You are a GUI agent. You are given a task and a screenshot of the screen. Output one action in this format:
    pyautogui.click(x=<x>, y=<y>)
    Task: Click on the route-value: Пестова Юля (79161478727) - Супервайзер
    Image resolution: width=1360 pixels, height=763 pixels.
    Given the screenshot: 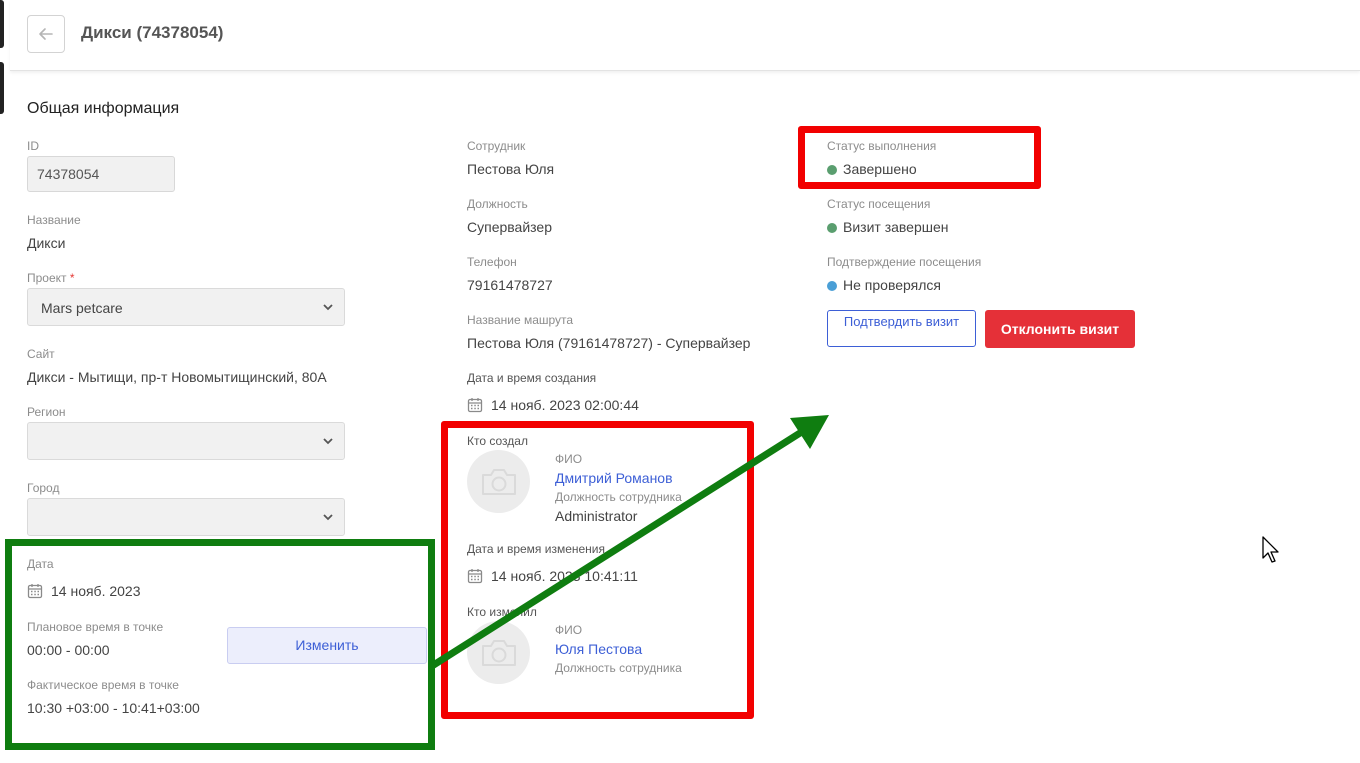 What is the action you would take?
    pyautogui.click(x=609, y=343)
    